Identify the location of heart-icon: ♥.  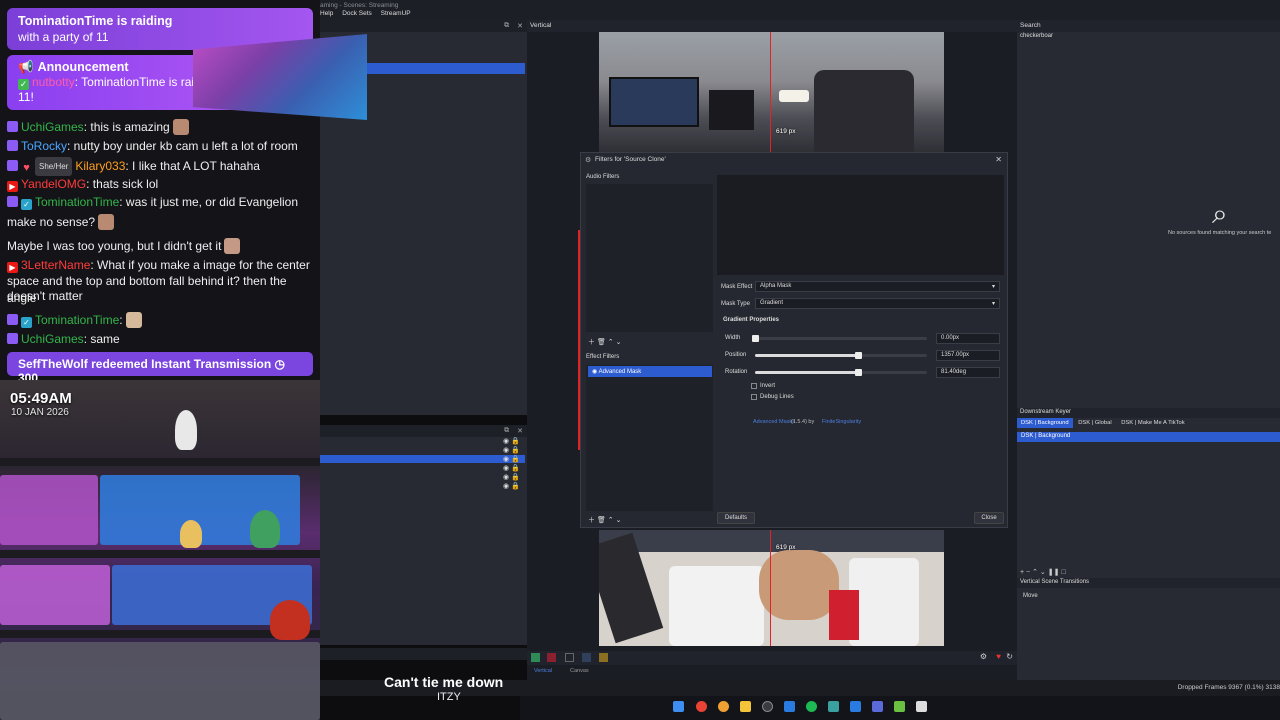
(998, 656).